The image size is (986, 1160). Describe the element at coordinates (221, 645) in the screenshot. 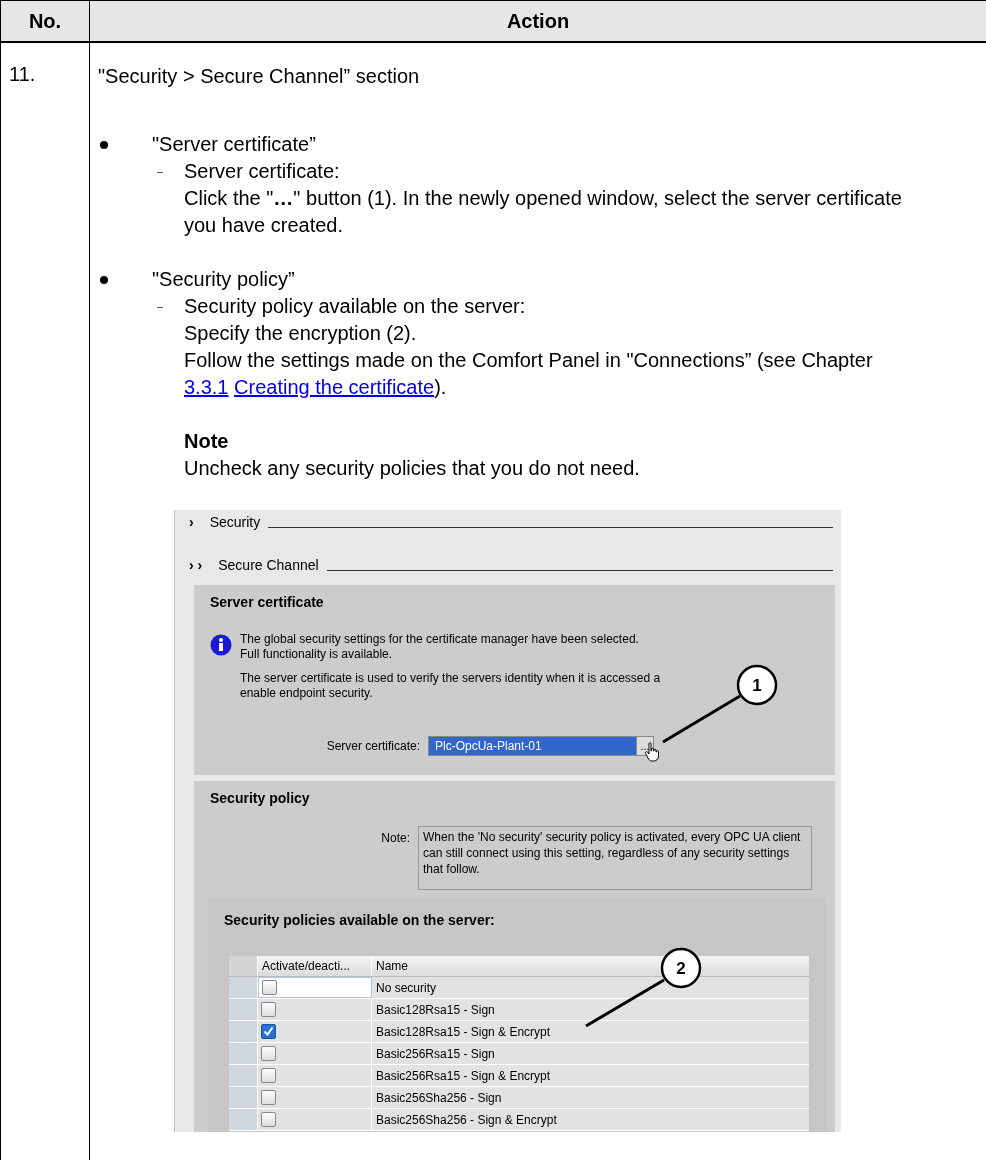

I see `info-icon` at that location.